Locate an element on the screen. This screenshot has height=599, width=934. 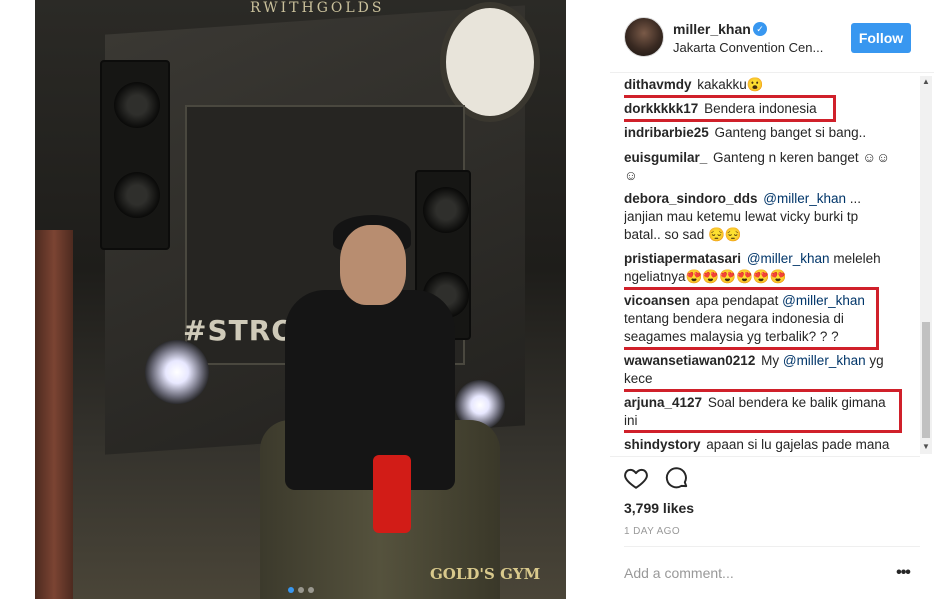
comment-username: pristiapermatasari is located at coordinates (682, 258).